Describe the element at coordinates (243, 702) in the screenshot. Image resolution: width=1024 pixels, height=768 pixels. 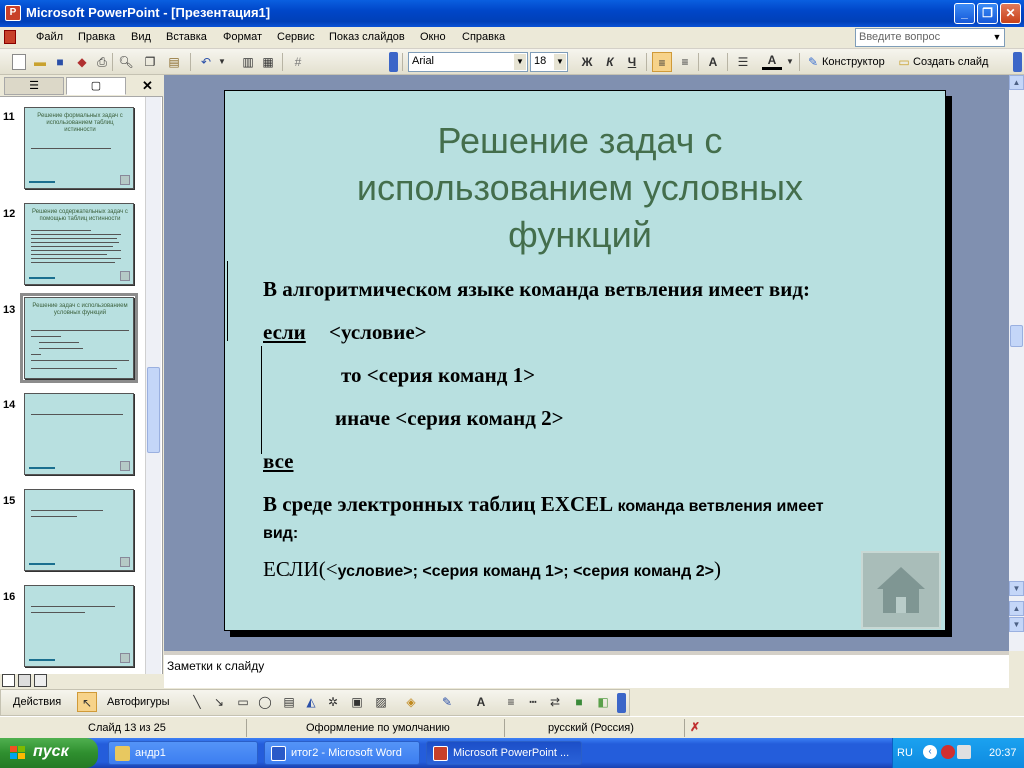
I see `rectangle-icon: ▭` at that location.